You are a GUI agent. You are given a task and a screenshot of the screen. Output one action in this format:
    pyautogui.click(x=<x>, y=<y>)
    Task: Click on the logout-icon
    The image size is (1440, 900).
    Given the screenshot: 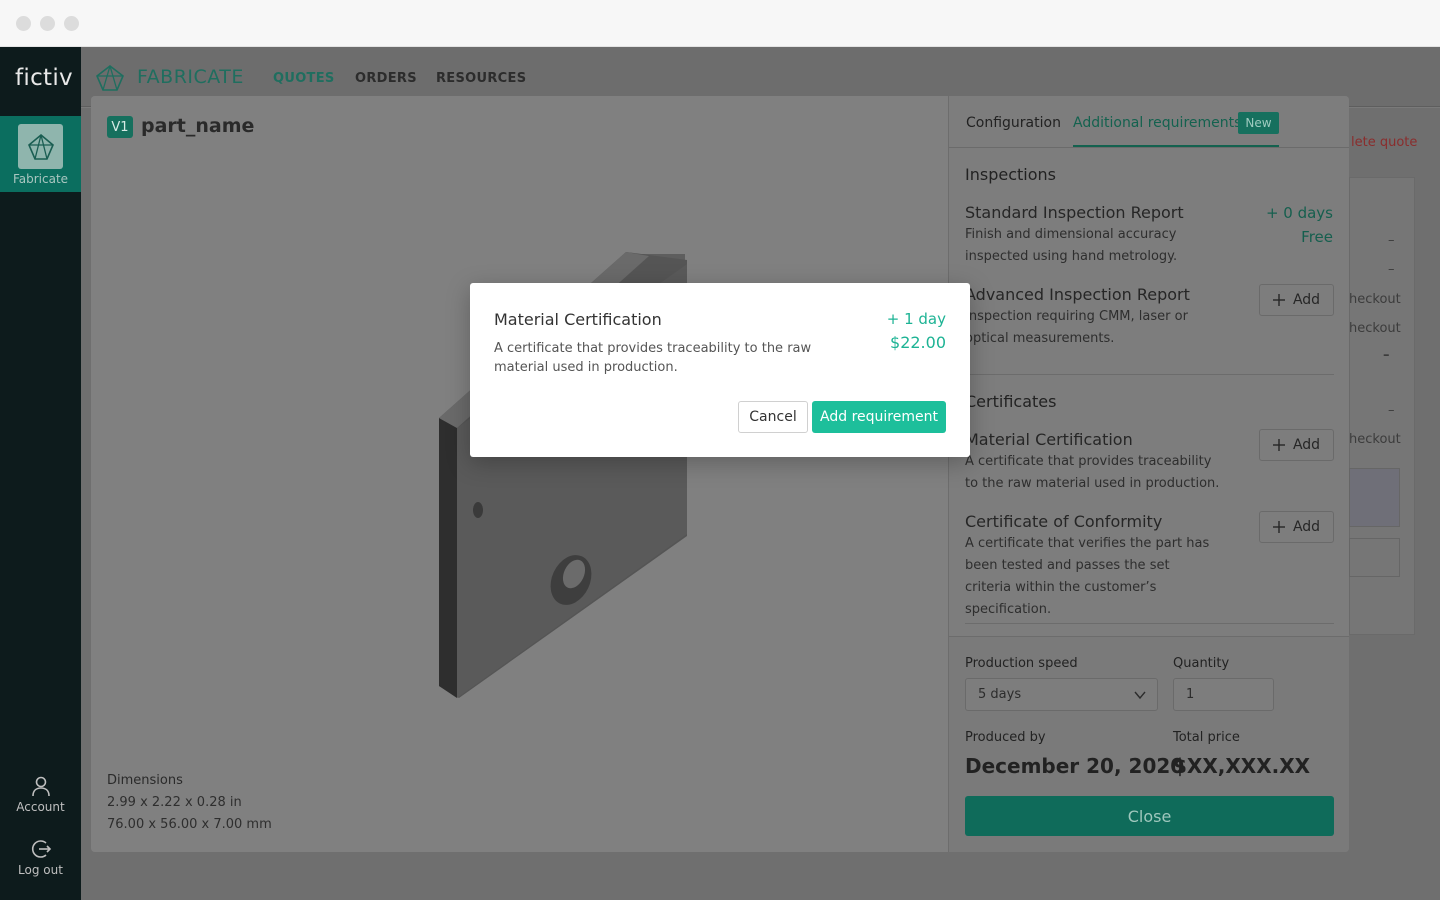 What is the action you would take?
    pyautogui.click(x=41, y=849)
    